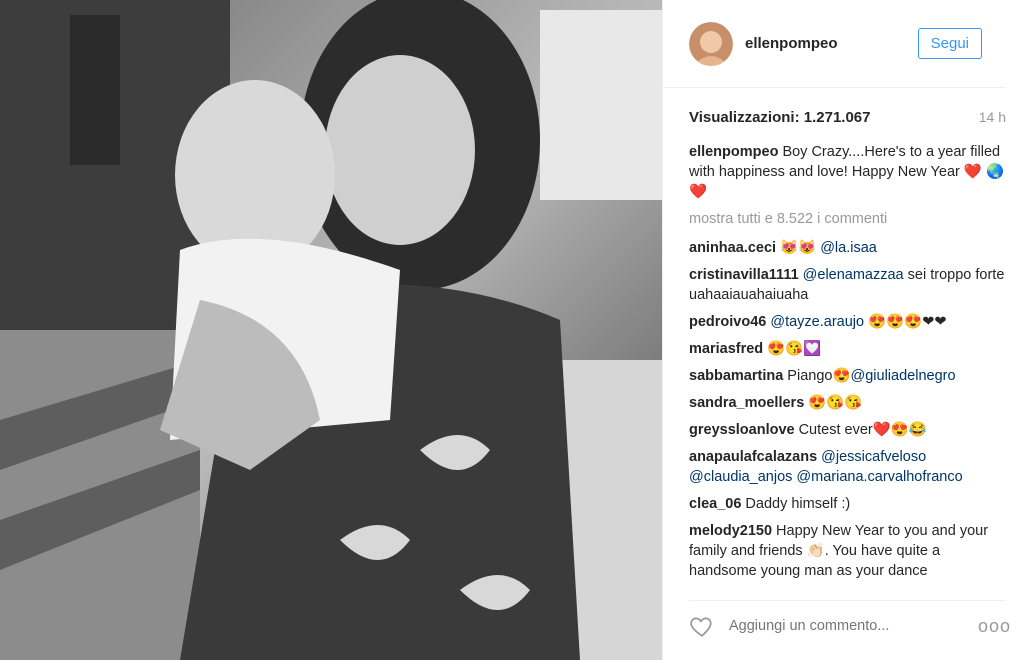 This screenshot has width=1030, height=660. I want to click on comment-text: 😍😘💟, so click(794, 349).